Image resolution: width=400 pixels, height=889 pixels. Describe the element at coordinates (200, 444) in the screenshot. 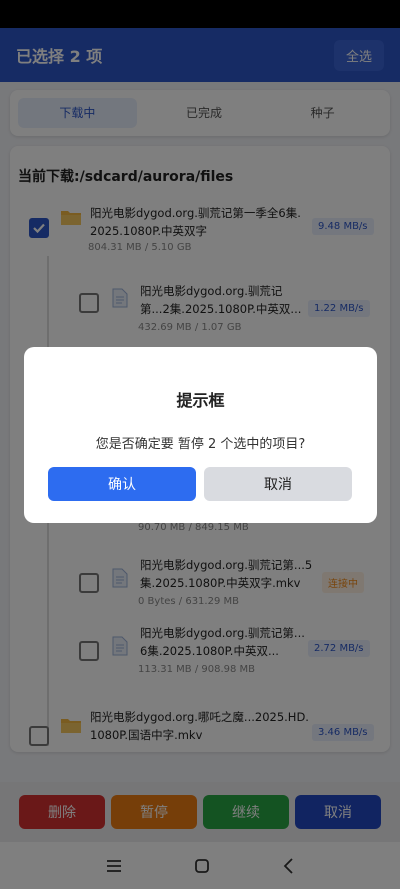

I see `dialog-message: 您是否确定要 暂停 2 个选中的项目?` at that location.